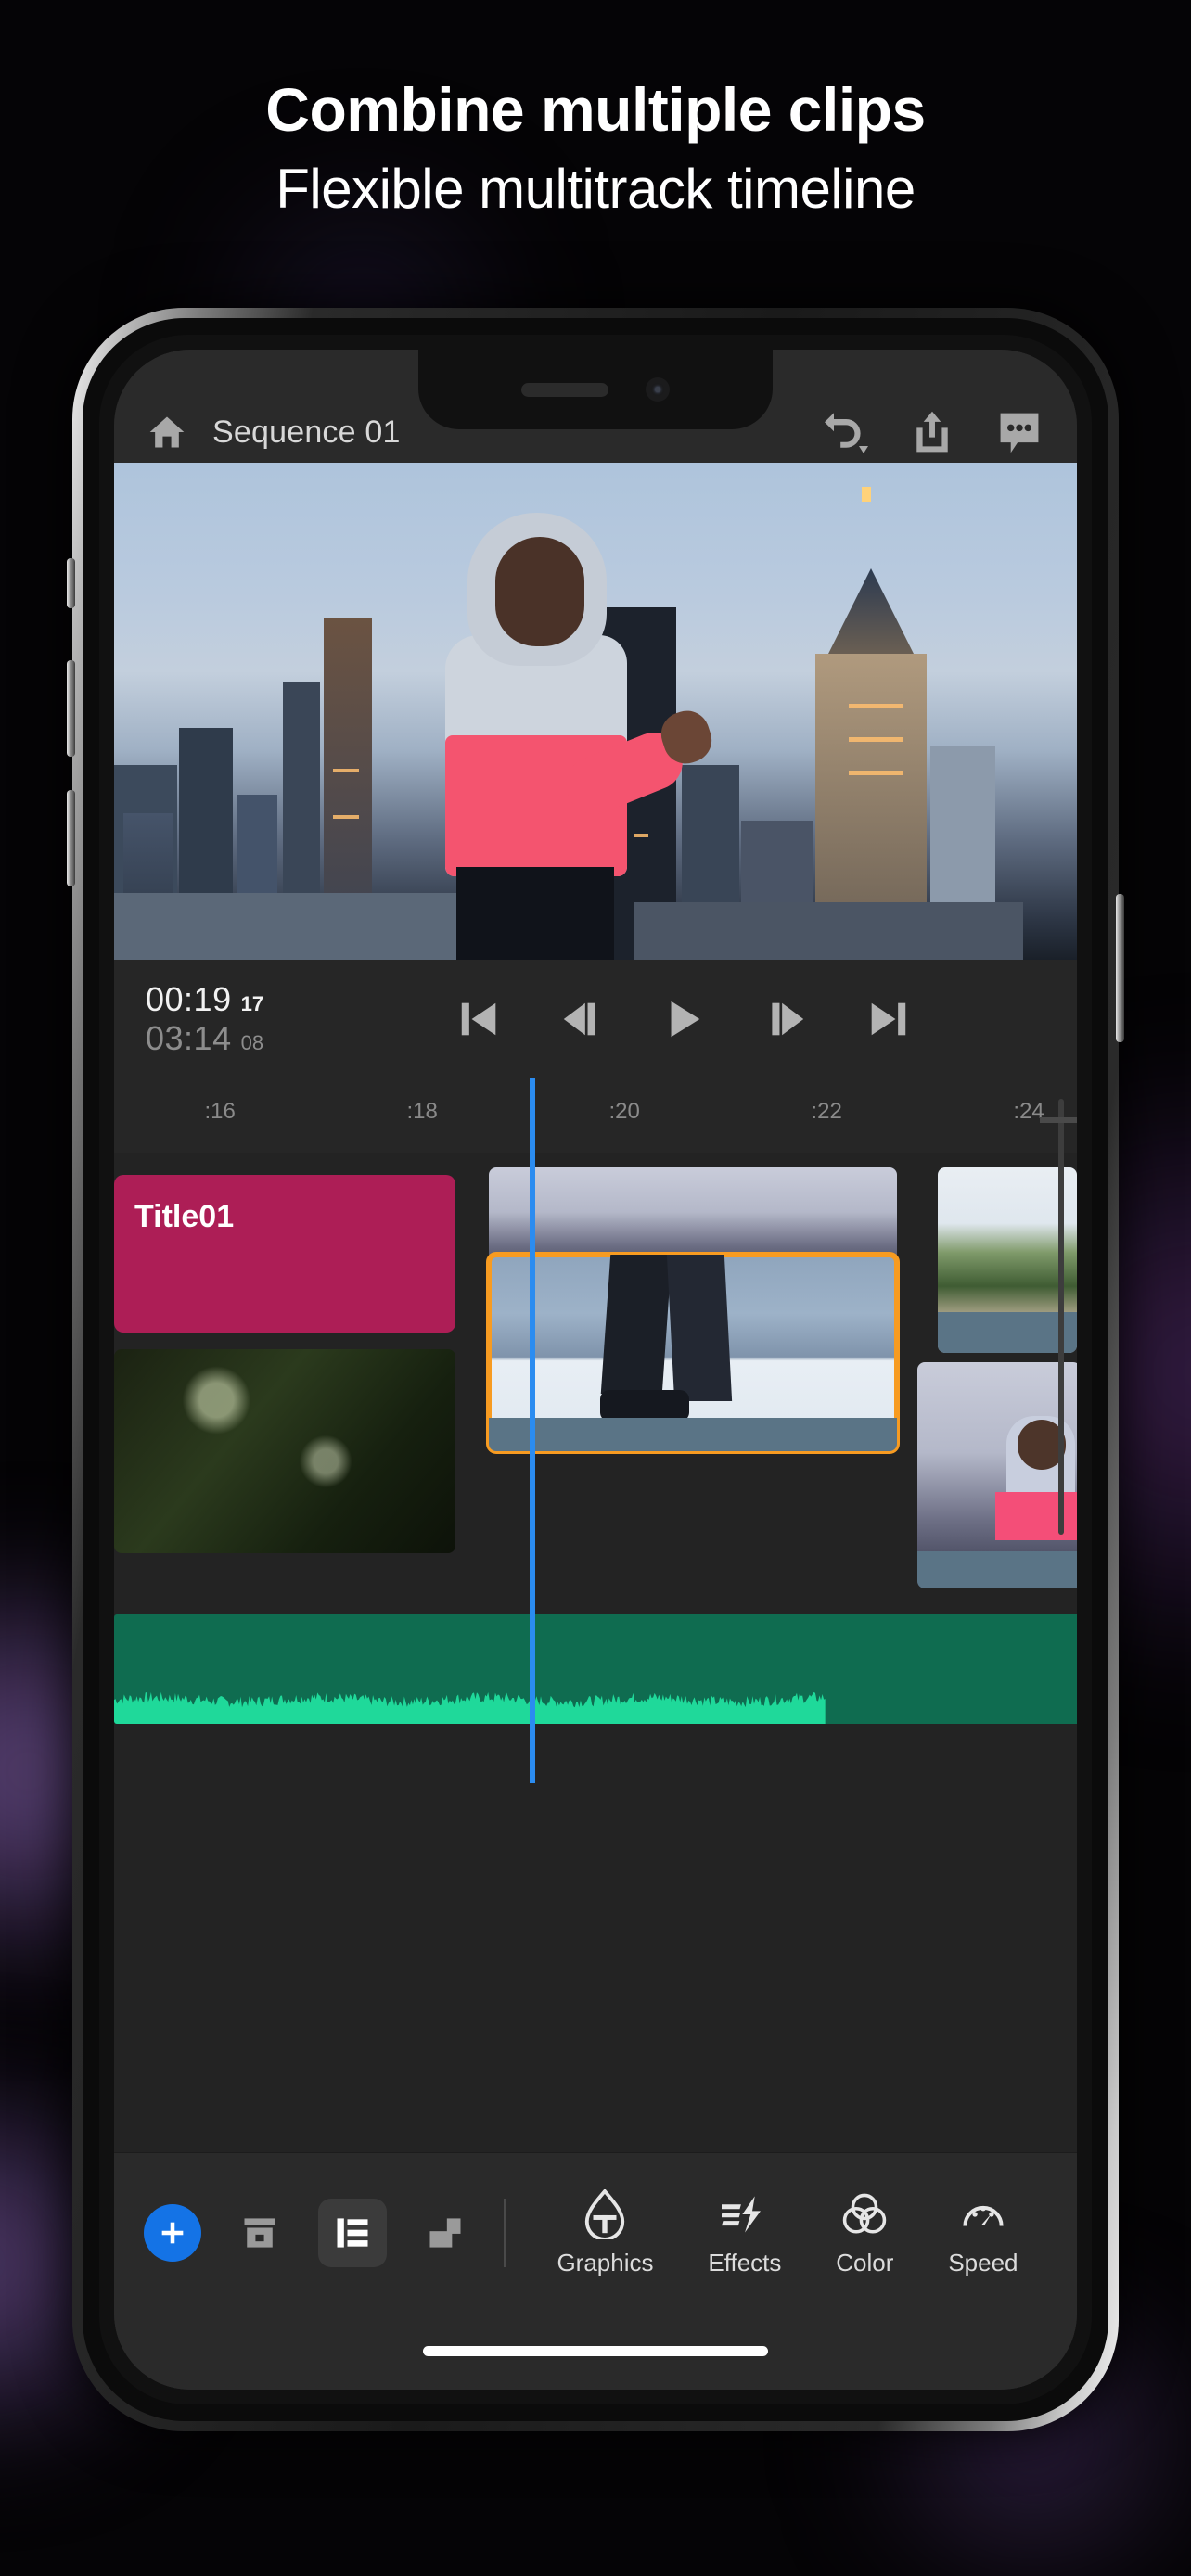 Image resolution: width=1191 pixels, height=2576 pixels. I want to click on duration-timecode: 03:14 08, so click(252, 1038).